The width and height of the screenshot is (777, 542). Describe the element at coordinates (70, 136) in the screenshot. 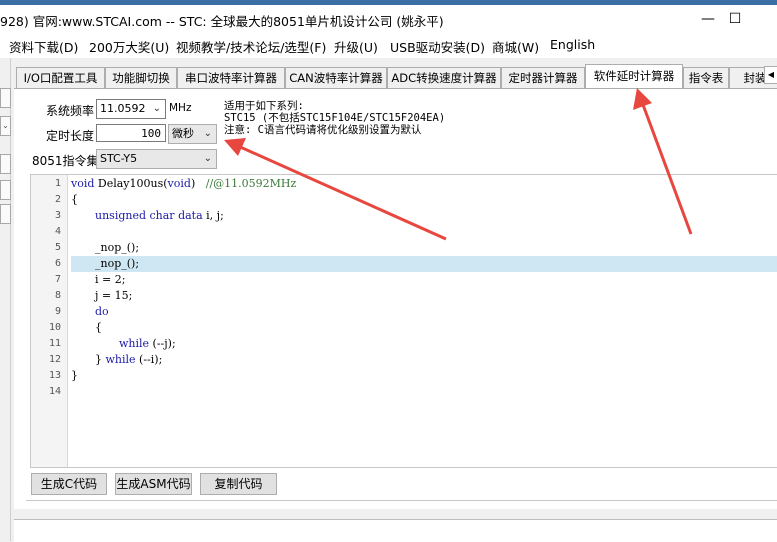

I see `delay-length-label: 定时长度` at that location.